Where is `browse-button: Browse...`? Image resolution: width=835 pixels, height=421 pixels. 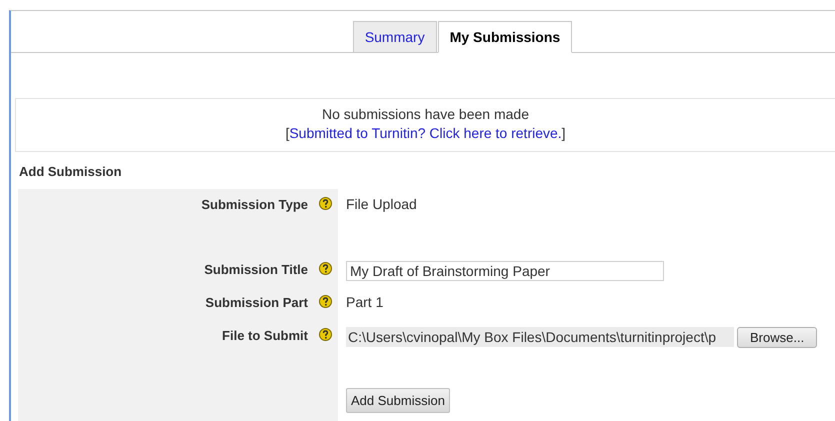
browse-button: Browse... is located at coordinates (777, 337).